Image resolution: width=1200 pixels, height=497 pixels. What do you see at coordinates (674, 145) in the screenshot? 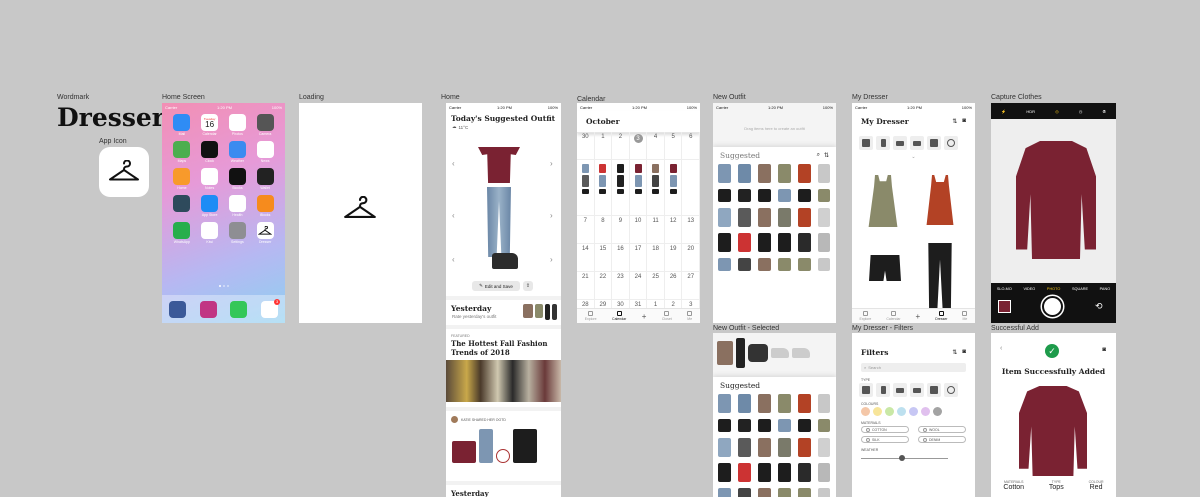
I see `calendar-day: 5` at bounding box center [674, 145].